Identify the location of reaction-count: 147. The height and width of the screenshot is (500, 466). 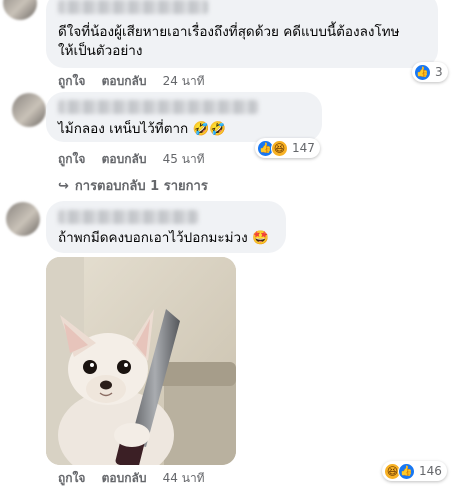
(303, 148).